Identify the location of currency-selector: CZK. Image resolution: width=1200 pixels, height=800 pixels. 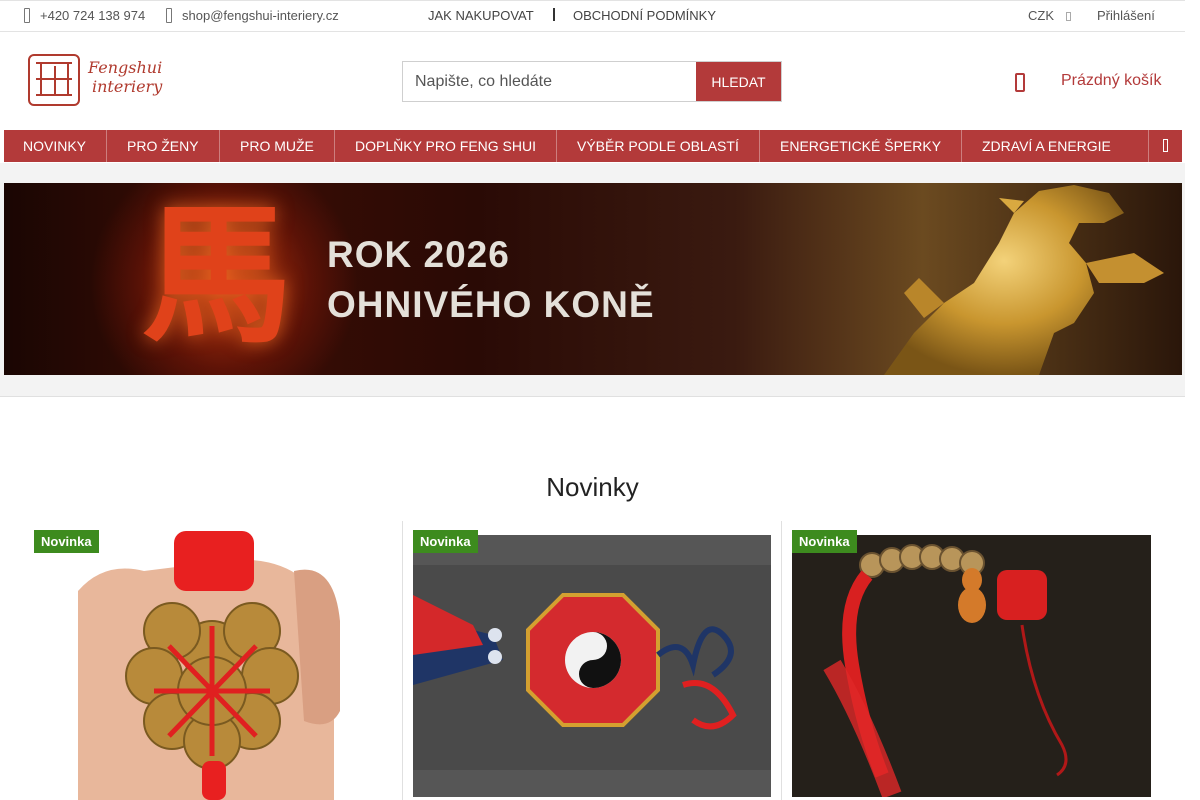
(1049, 16).